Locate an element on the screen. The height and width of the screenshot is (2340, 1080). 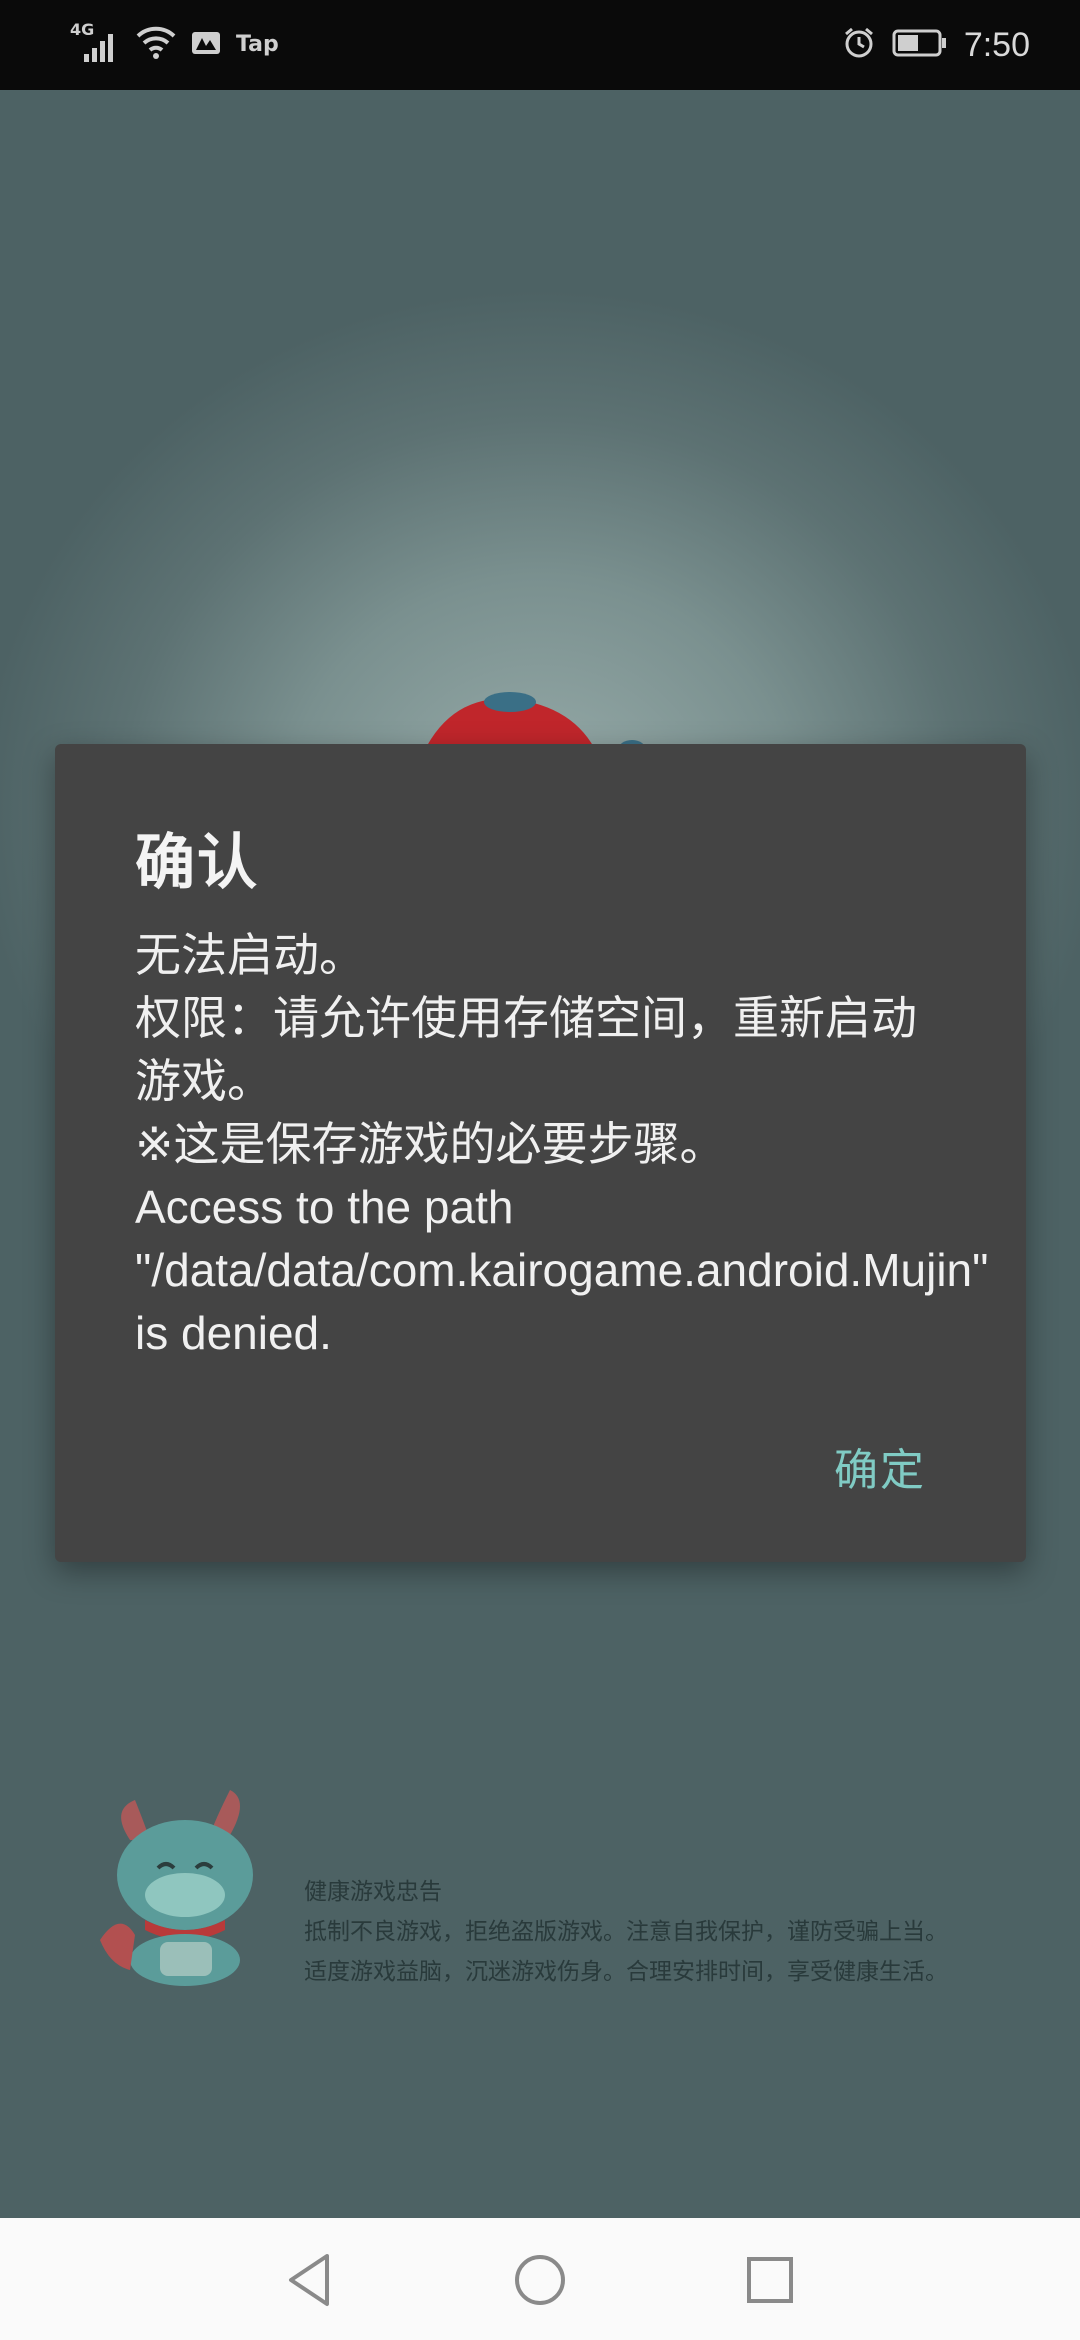
wifi-icon is located at coordinates (156, 44).